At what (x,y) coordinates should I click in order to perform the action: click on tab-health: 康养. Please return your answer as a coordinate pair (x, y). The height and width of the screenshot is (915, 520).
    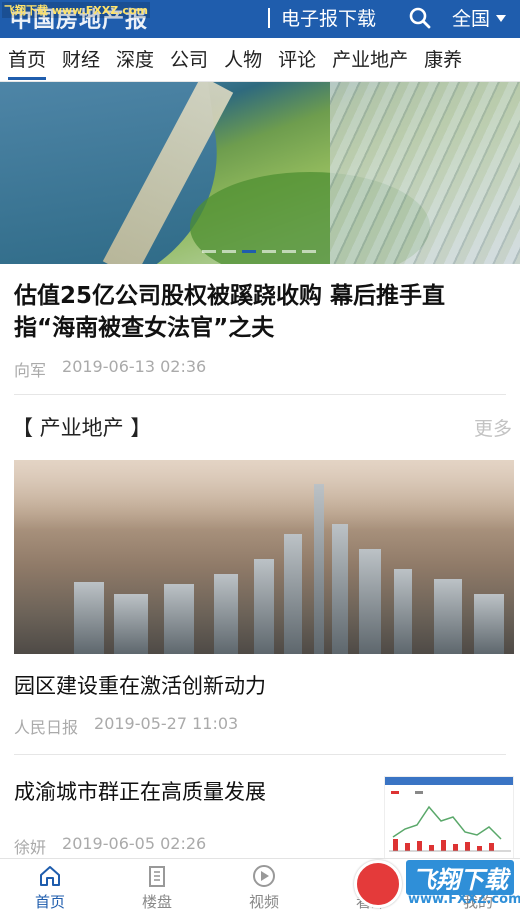
    Looking at the image, I should click on (443, 59).